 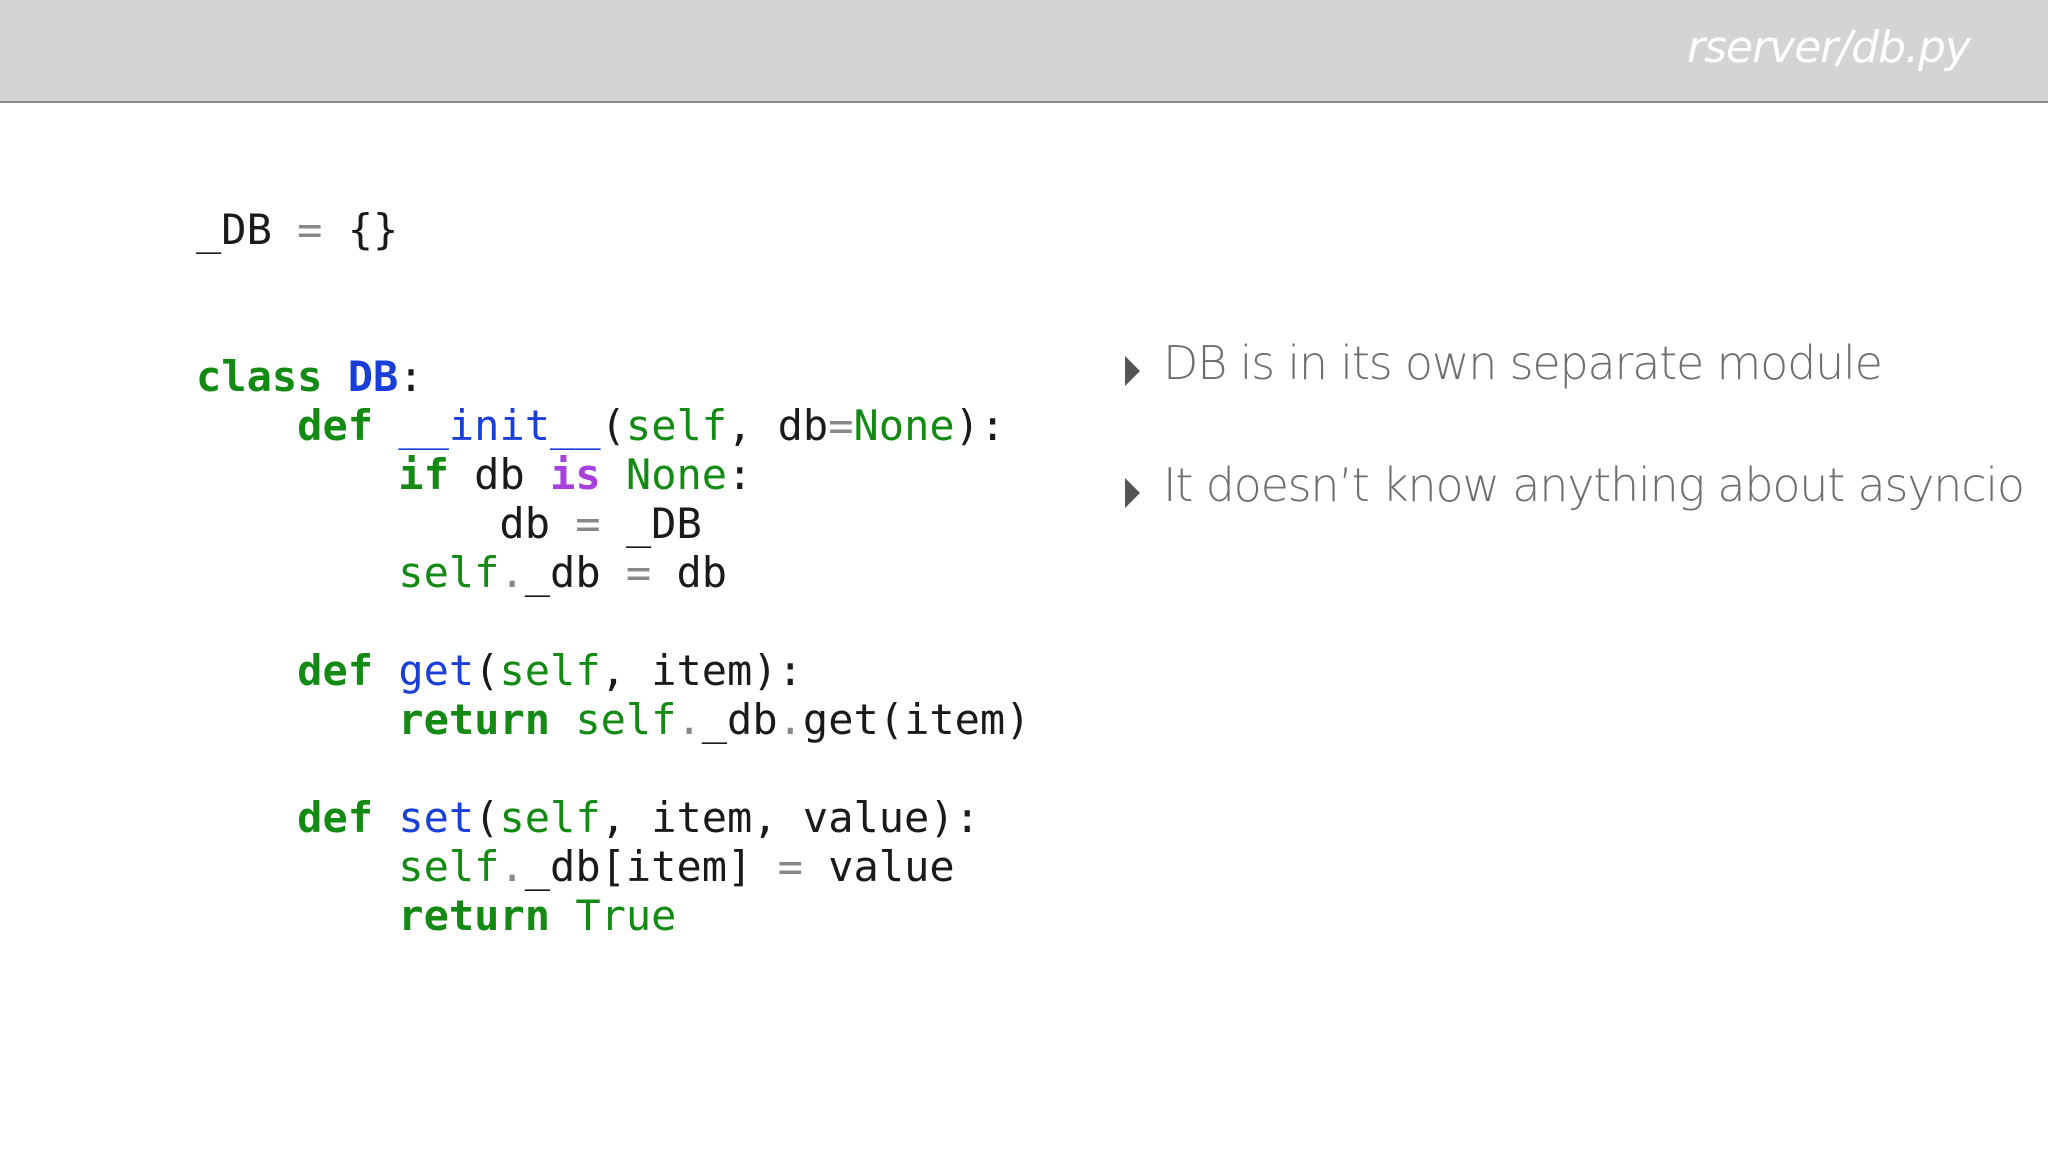 I want to click on code-token: DB, so click(x=373, y=376).